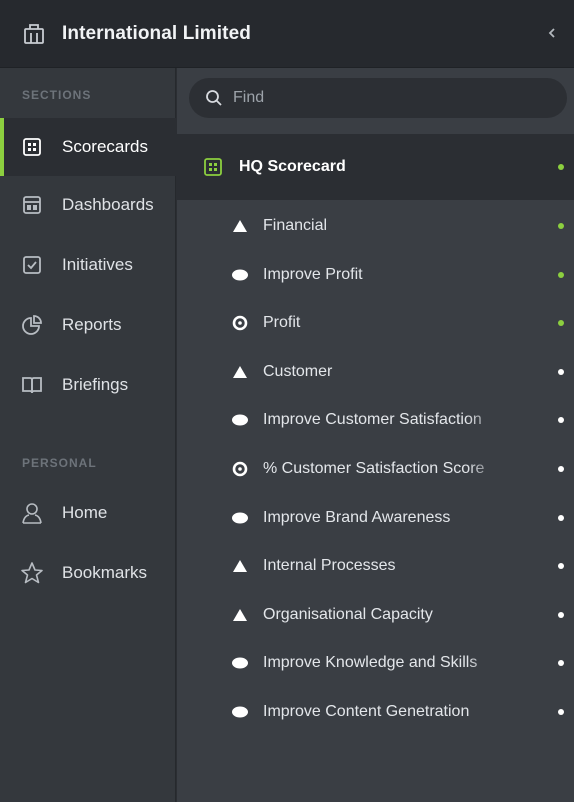  I want to click on scorecard-title: HQ Scorecard, so click(292, 166).